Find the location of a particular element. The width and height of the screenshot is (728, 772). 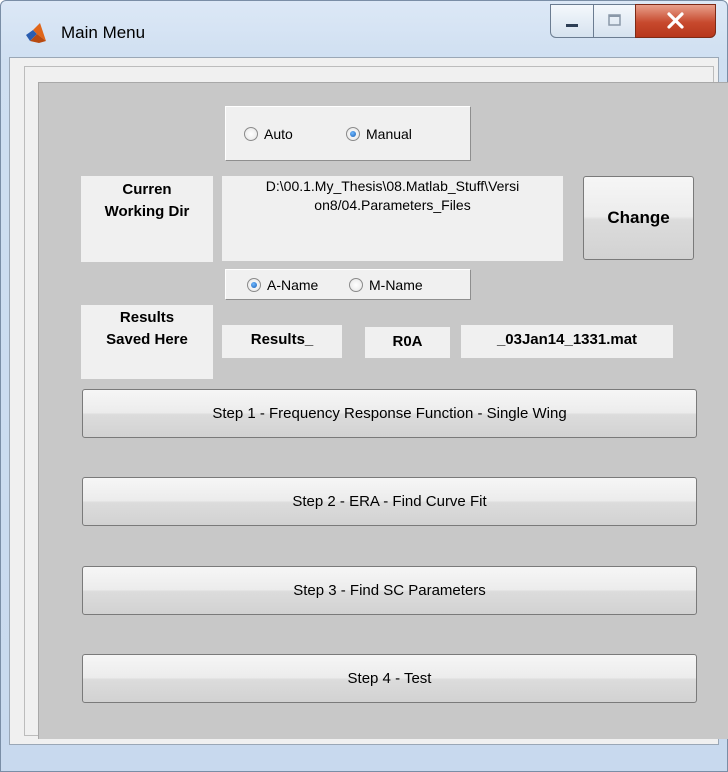

minimize-button is located at coordinates (572, 21).